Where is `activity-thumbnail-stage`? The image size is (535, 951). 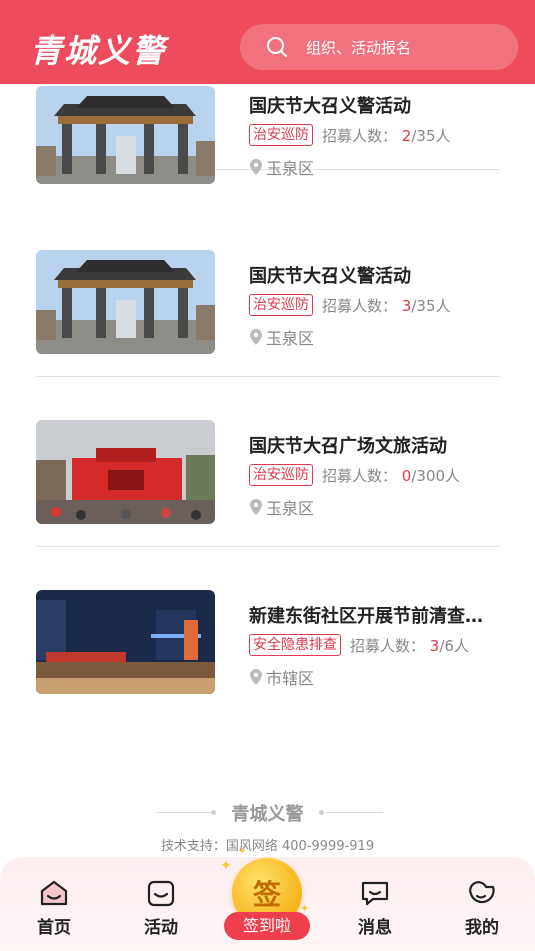
activity-thumbnail-stage is located at coordinates (125, 472).